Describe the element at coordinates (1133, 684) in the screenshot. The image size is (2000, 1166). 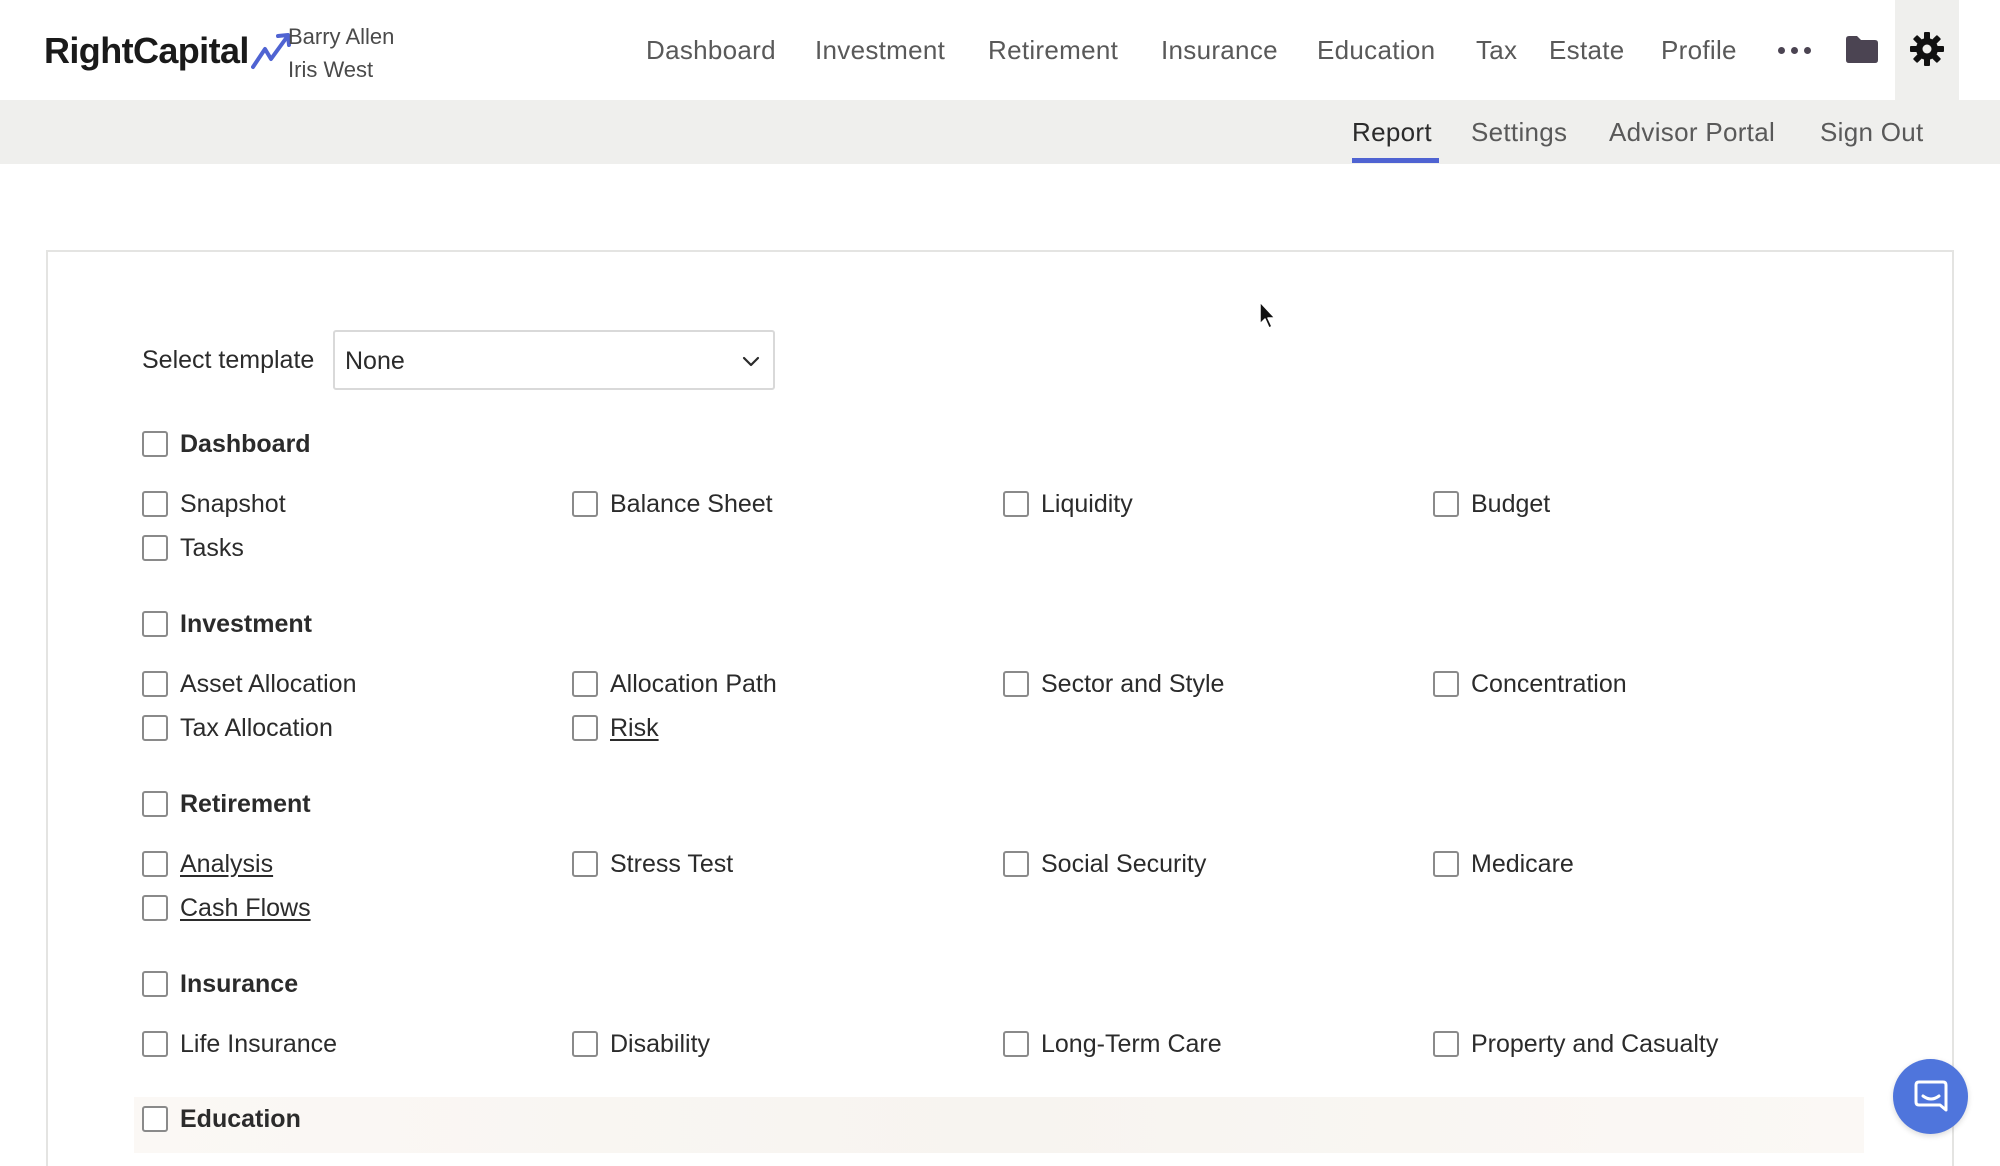
I see `option-label: Sector and Style` at that location.